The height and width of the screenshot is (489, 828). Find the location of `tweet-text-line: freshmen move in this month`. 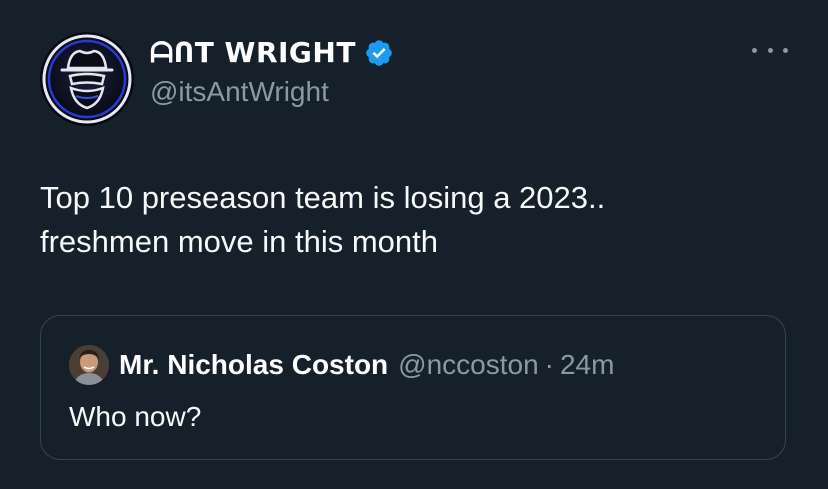

tweet-text-line: freshmen move in this month is located at coordinates (239, 241).